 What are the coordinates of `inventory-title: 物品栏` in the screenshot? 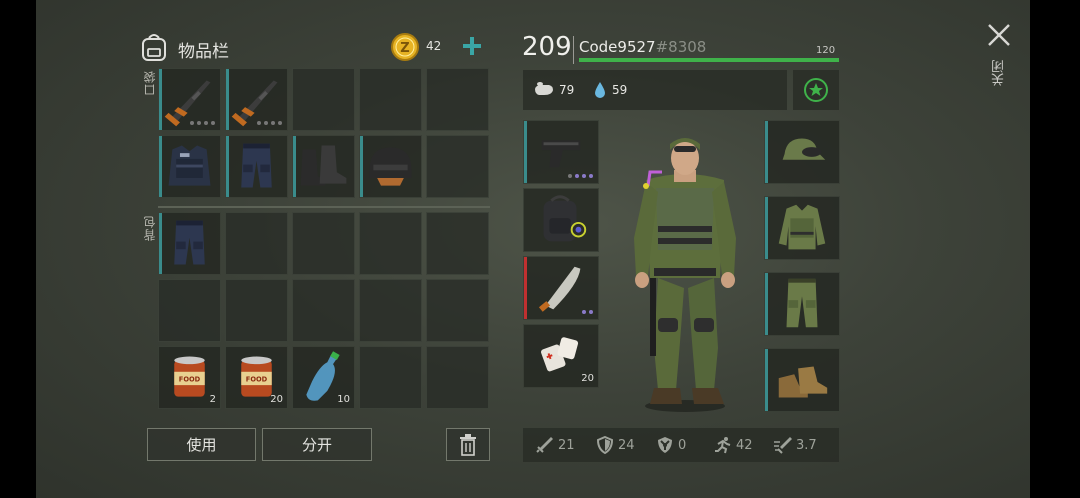 It's located at (203, 52).